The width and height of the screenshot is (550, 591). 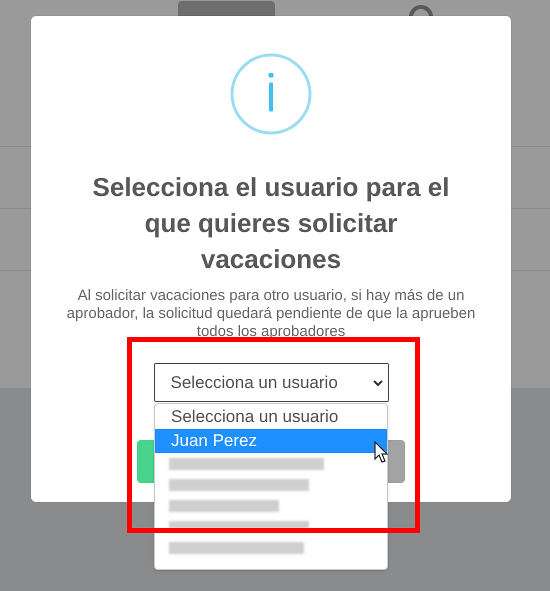 What do you see at coordinates (271, 94) in the screenshot?
I see `info-icon` at bounding box center [271, 94].